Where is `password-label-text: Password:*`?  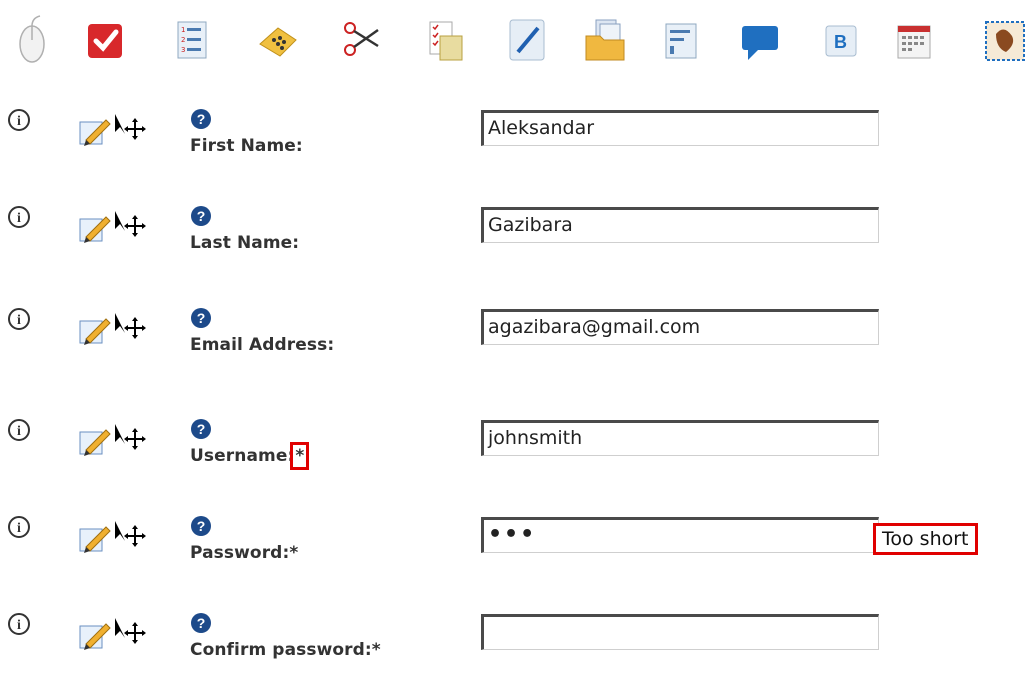
password-label-text: Password:* is located at coordinates (244, 553).